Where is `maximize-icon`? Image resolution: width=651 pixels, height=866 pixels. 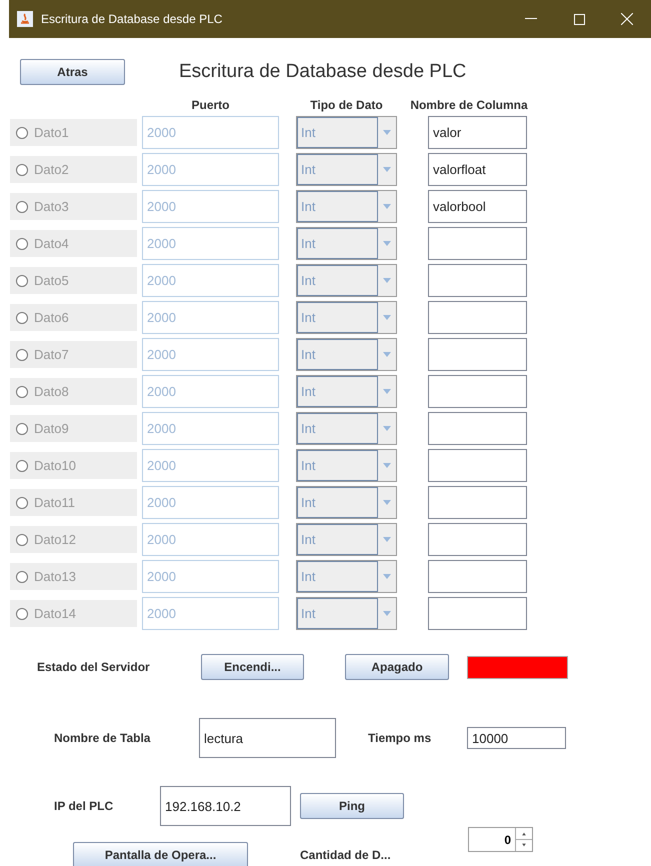
maximize-icon is located at coordinates (579, 19).